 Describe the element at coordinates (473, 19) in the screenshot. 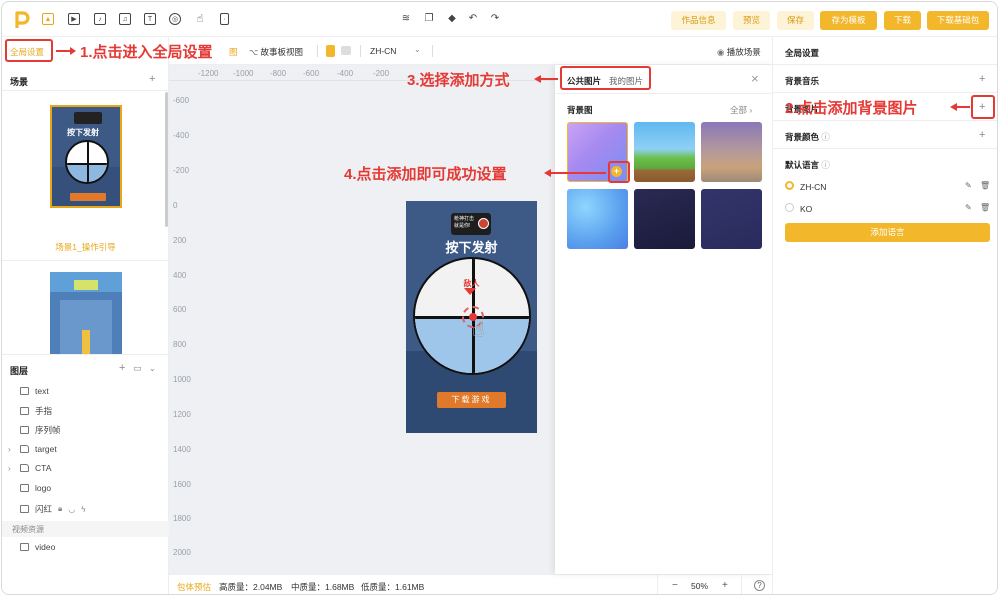

I see `undo-icon: ↶` at that location.